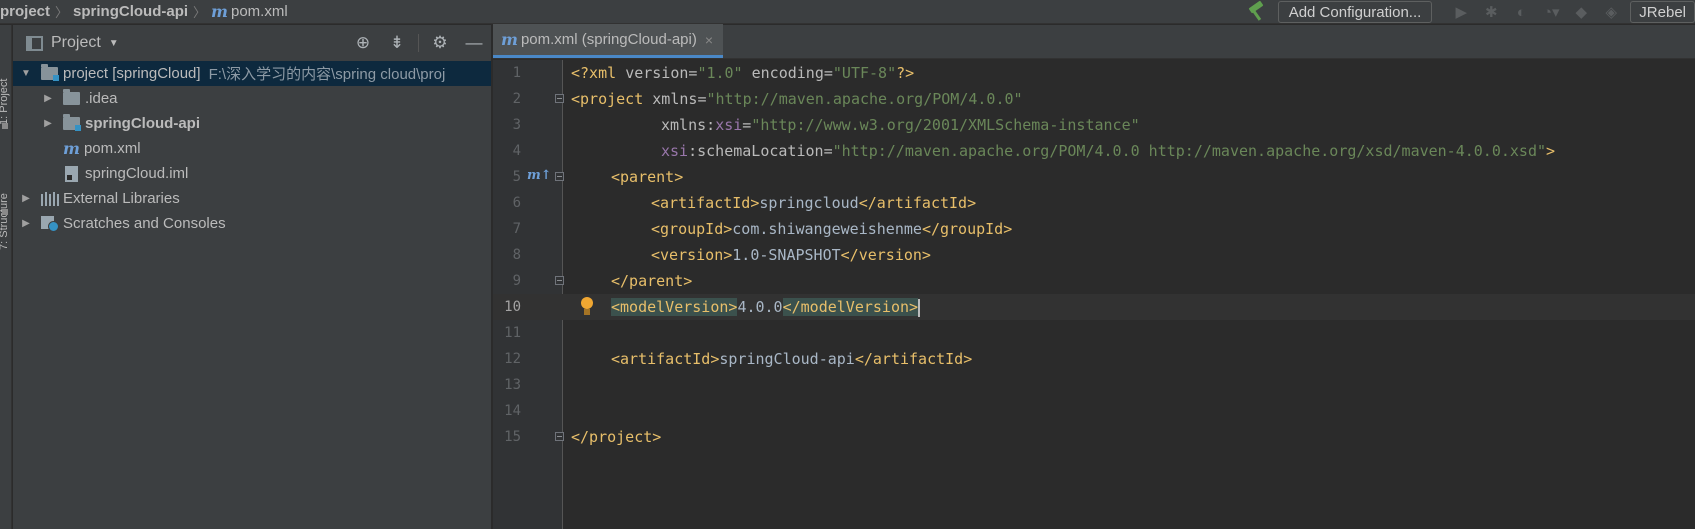  I want to click on text-caret, so click(919, 307).